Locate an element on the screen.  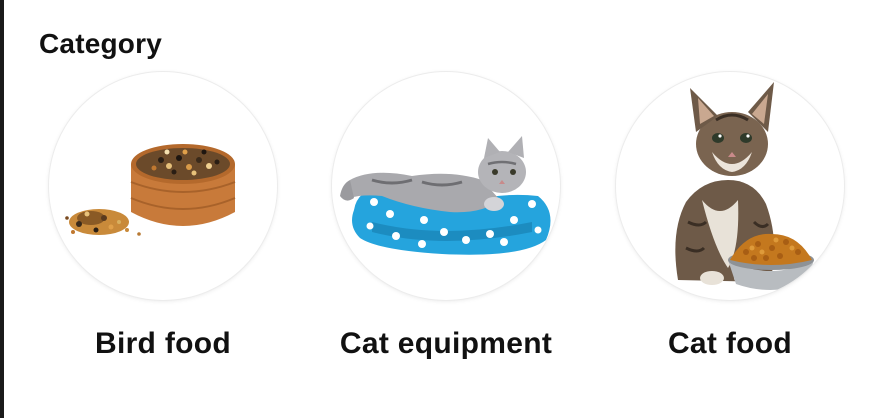
category-image-cat-equipment is located at coordinates (446, 186).